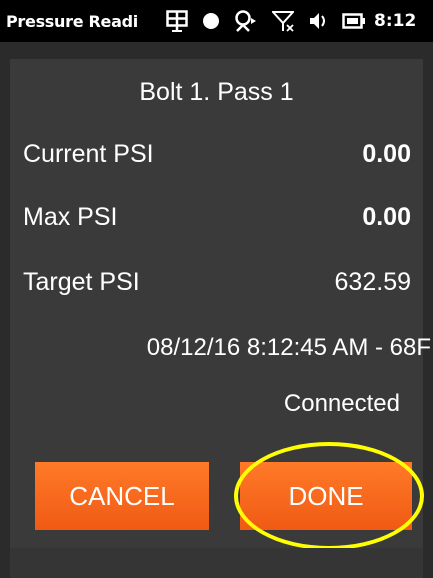 The width and height of the screenshot is (433, 578). Describe the element at coordinates (88, 154) in the screenshot. I see `current-psi-label: Current PSI` at that location.